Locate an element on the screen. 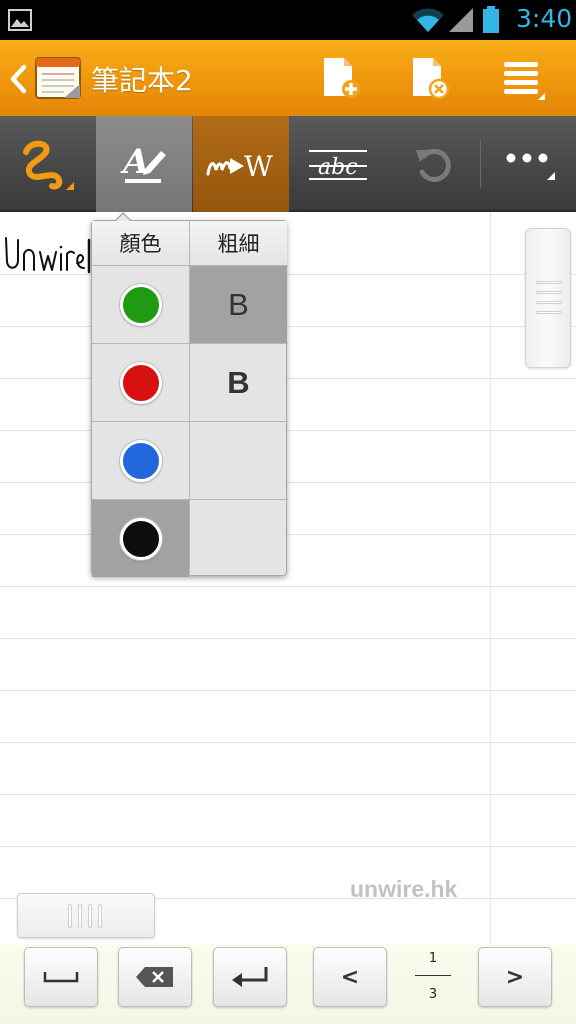 Image resolution: width=576 pixels, height=1024 pixels. pen-style-popup: 顏色 粗細 B B is located at coordinates (189, 394).